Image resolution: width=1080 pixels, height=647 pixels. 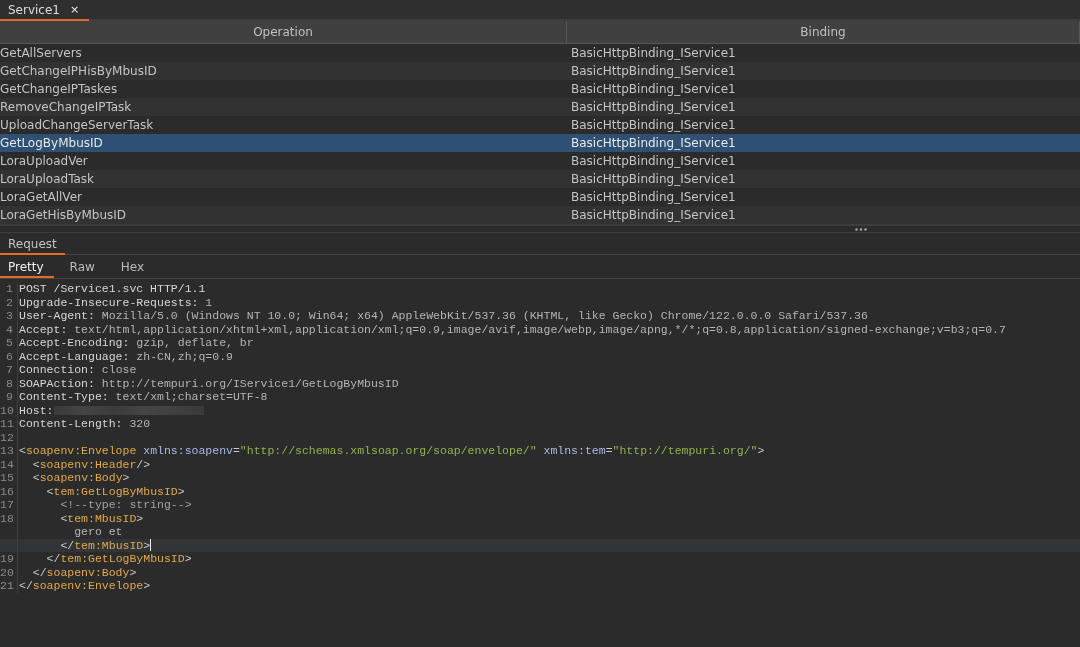 What do you see at coordinates (484, 316) in the screenshot?
I see `code-token: Mozilla/5.0 (Windows NT 10.0; Win64; x64) AppleWebKit/537.36 (KHTML, like Gecko) Chrome/122.0.0.0 Safari/537.36` at bounding box center [484, 316].